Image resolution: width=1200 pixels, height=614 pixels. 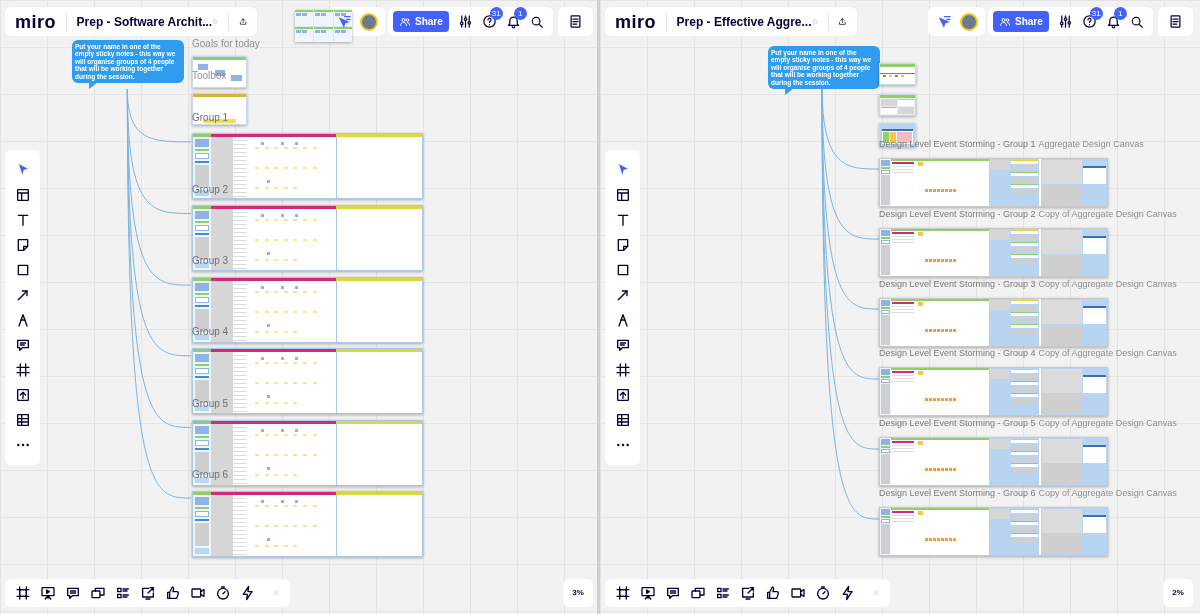 I want to click on frame-title: Group 4, so click(x=210, y=332).